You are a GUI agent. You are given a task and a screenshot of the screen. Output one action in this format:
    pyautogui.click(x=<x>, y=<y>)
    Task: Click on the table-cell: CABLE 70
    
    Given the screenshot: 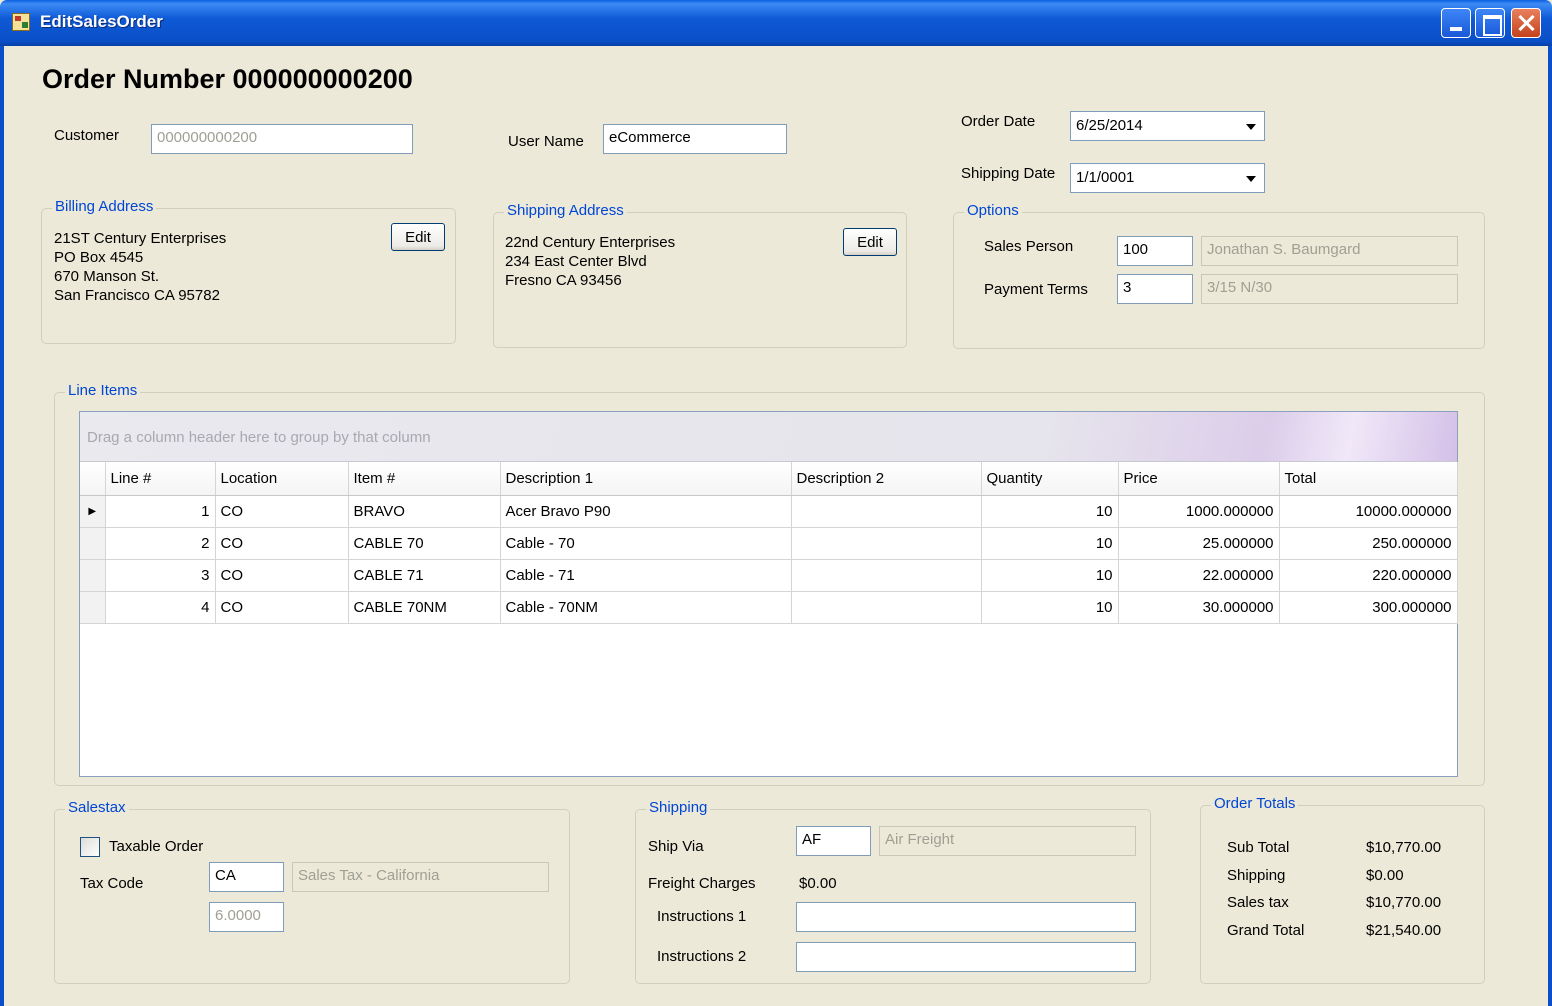 What is the action you would take?
    pyautogui.click(x=424, y=543)
    